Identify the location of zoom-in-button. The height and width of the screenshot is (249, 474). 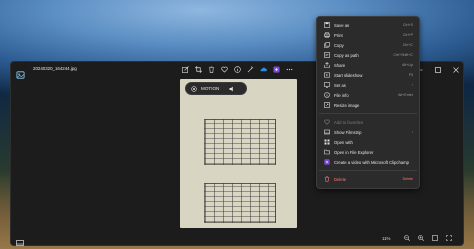
(421, 238).